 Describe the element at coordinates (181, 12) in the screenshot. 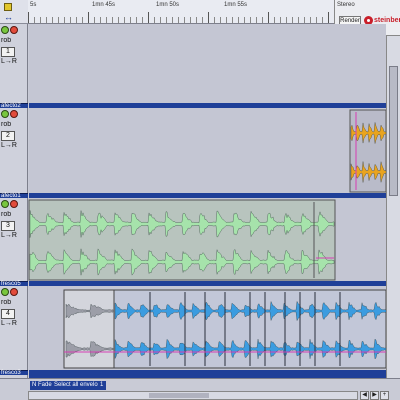

I see `time-ruler: 5s 1mn 45s 1mn 50s 1mn 55s` at that location.